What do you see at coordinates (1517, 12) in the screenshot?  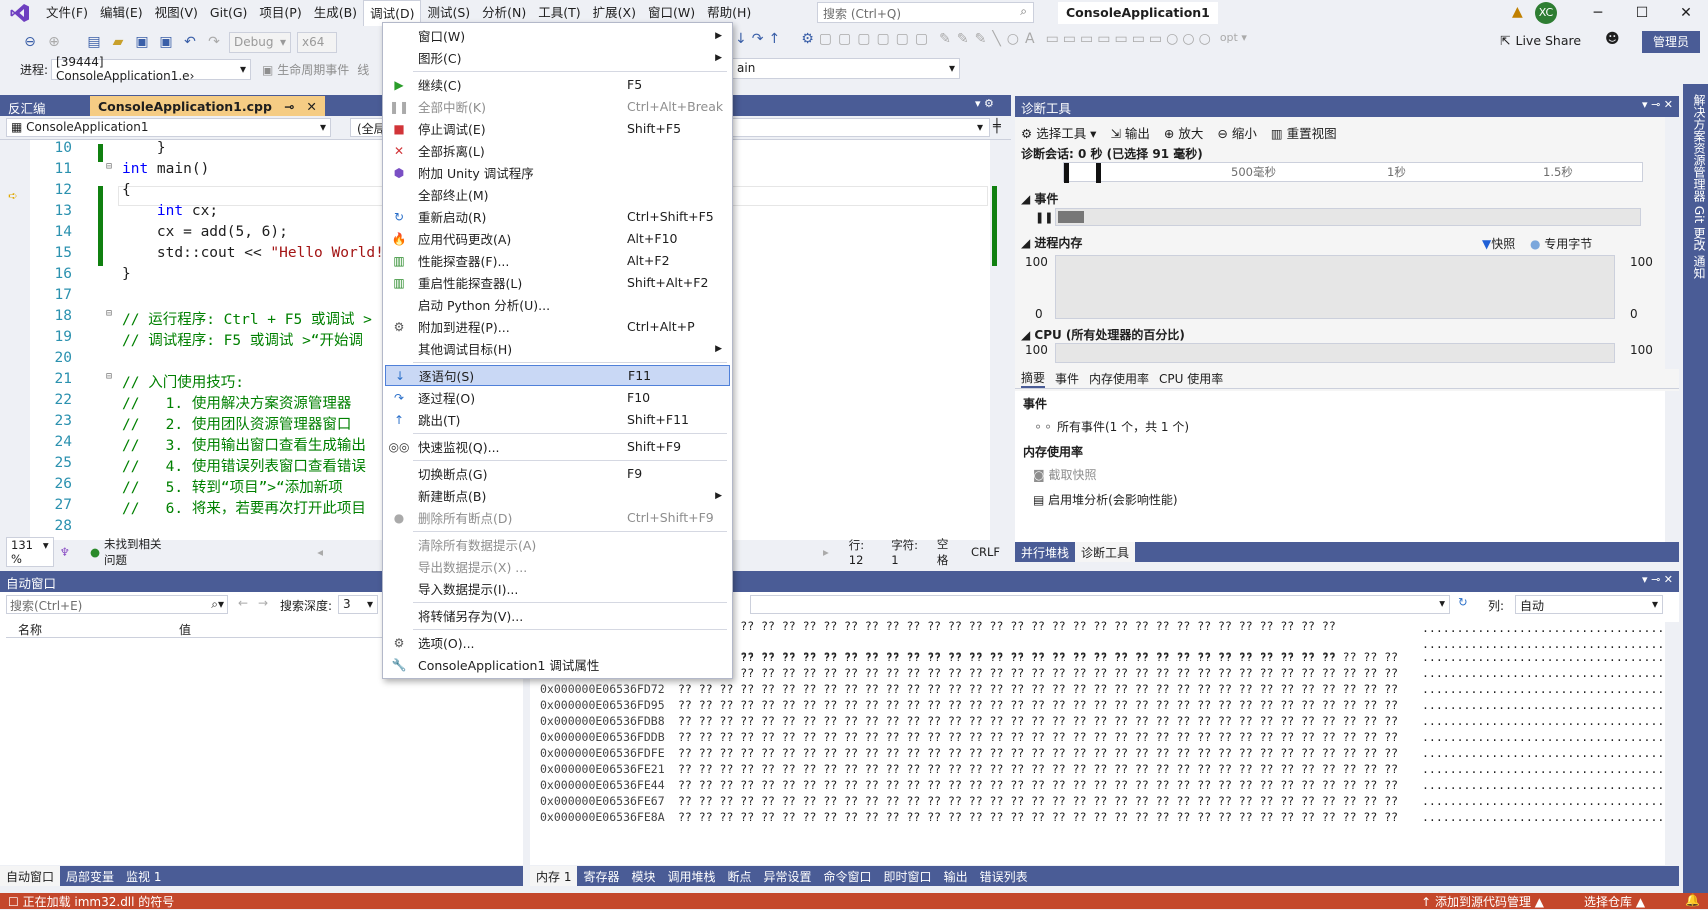 I see `warning-icon: ▲` at bounding box center [1517, 12].